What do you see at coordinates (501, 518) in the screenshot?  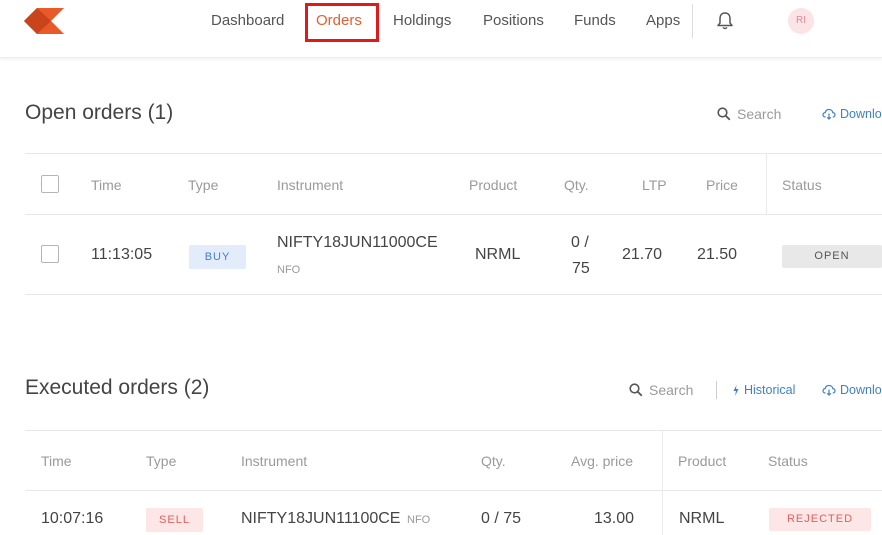 I see `qty-value: 0 / 75` at bounding box center [501, 518].